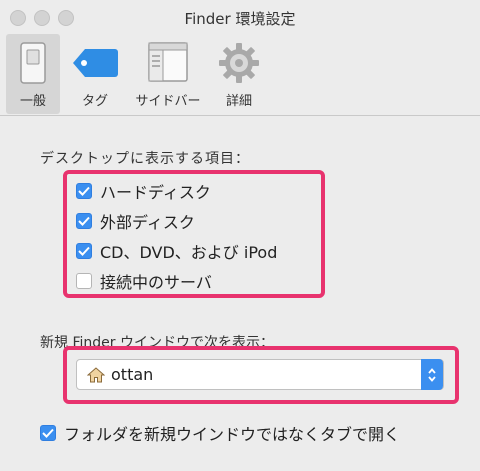  I want to click on tab-tags: タグ, so click(95, 74).